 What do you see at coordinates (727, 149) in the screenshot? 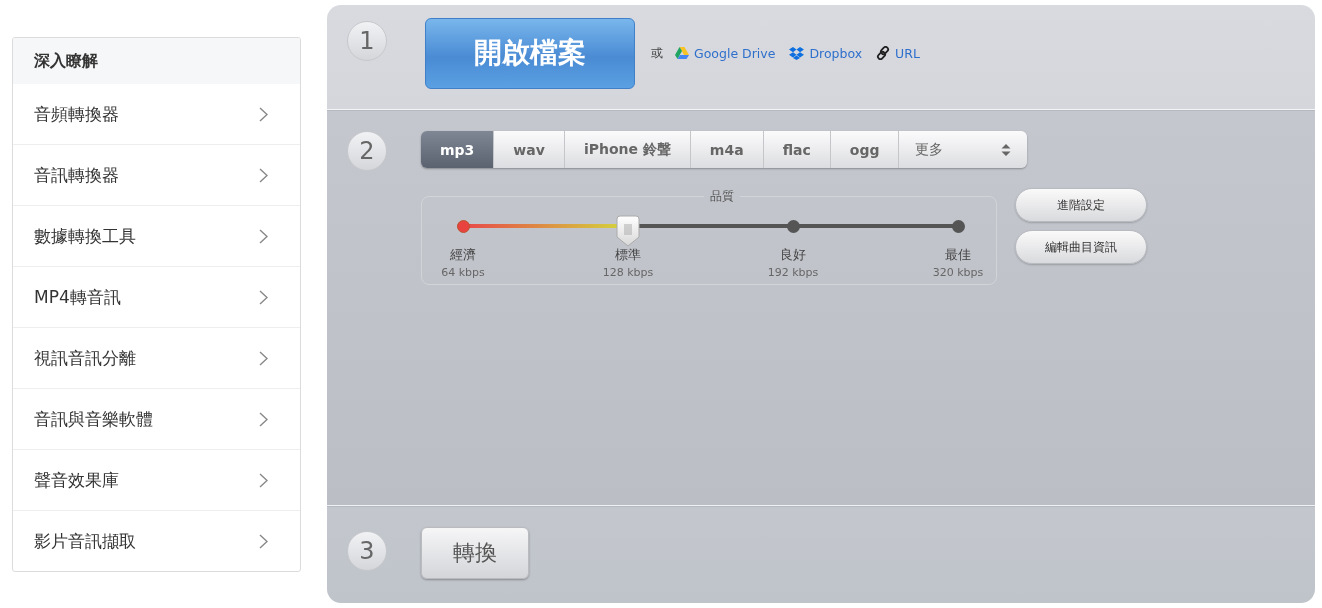
I see `format-tab: m4a` at bounding box center [727, 149].